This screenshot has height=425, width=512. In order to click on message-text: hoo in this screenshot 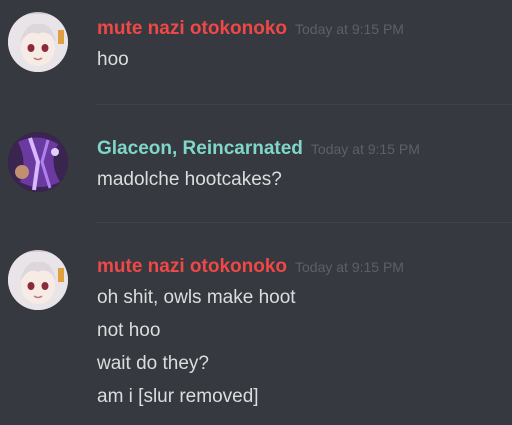, I will do `click(113, 59)`.